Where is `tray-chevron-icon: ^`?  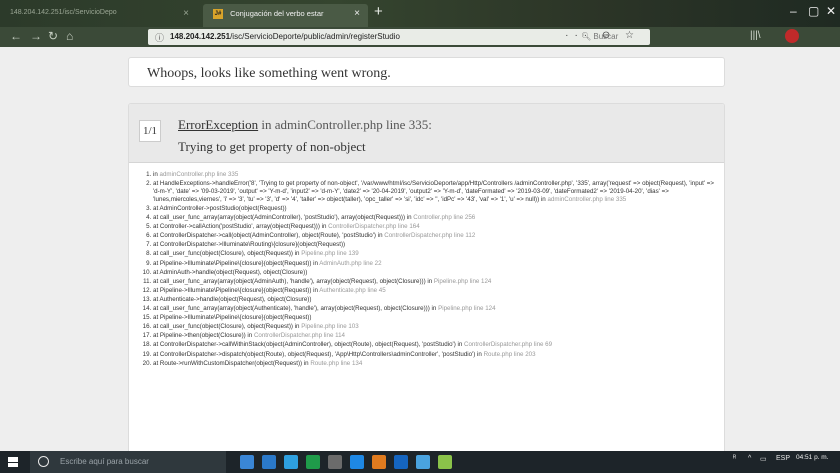 tray-chevron-icon: ^ is located at coordinates (749, 458).